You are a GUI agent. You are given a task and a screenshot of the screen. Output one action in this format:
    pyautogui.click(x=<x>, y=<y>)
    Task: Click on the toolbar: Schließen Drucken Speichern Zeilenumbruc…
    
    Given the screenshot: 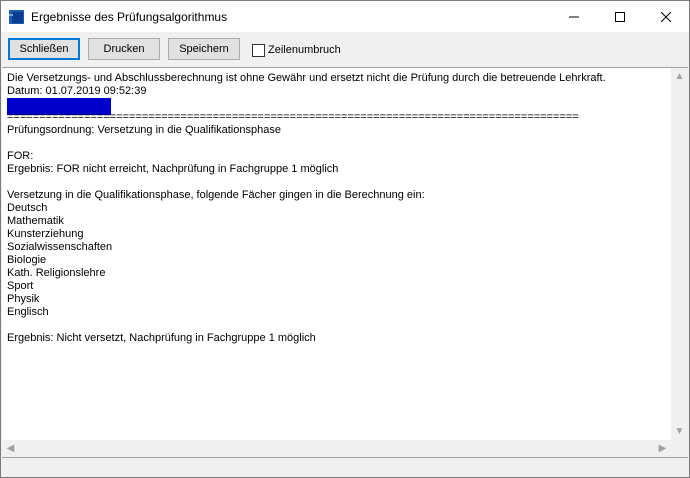 What is the action you would take?
    pyautogui.click(x=345, y=49)
    